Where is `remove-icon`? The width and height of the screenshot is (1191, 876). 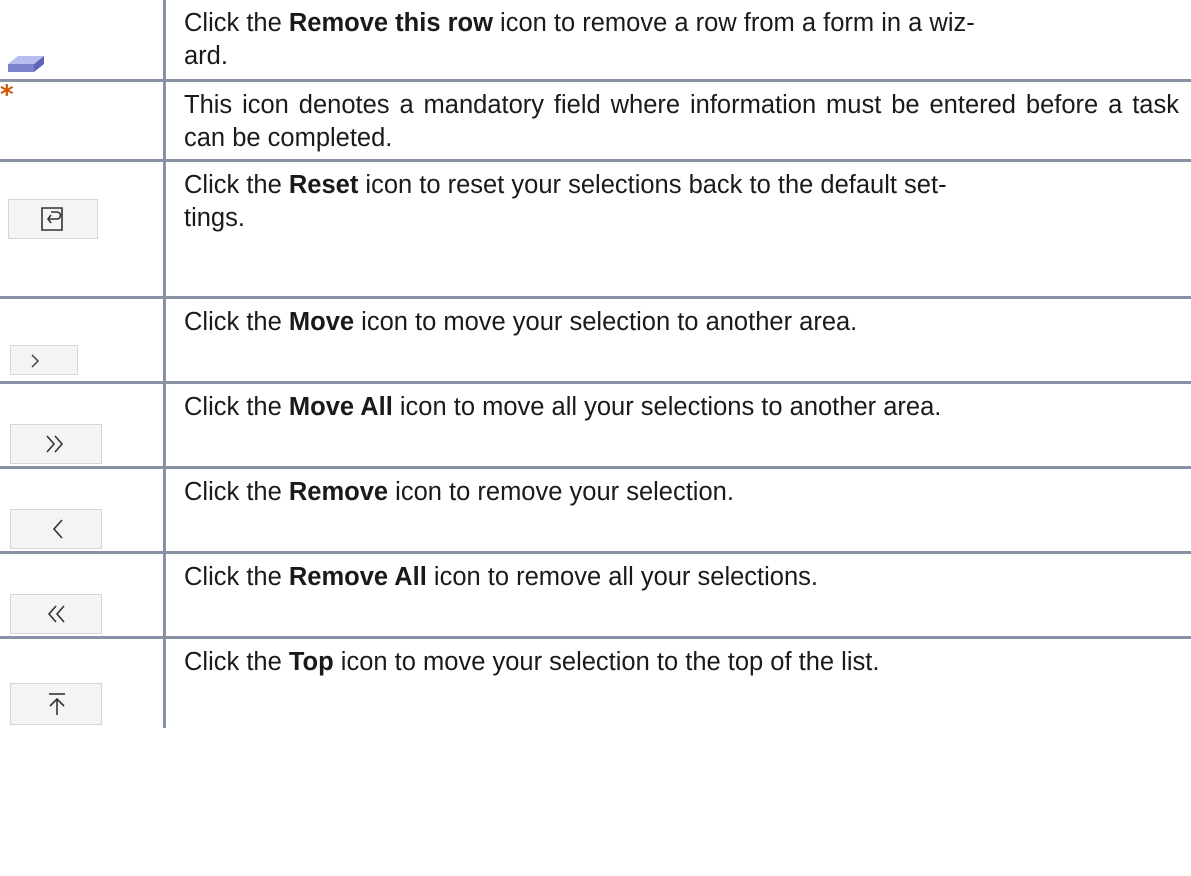
remove-icon is located at coordinates (56, 528).